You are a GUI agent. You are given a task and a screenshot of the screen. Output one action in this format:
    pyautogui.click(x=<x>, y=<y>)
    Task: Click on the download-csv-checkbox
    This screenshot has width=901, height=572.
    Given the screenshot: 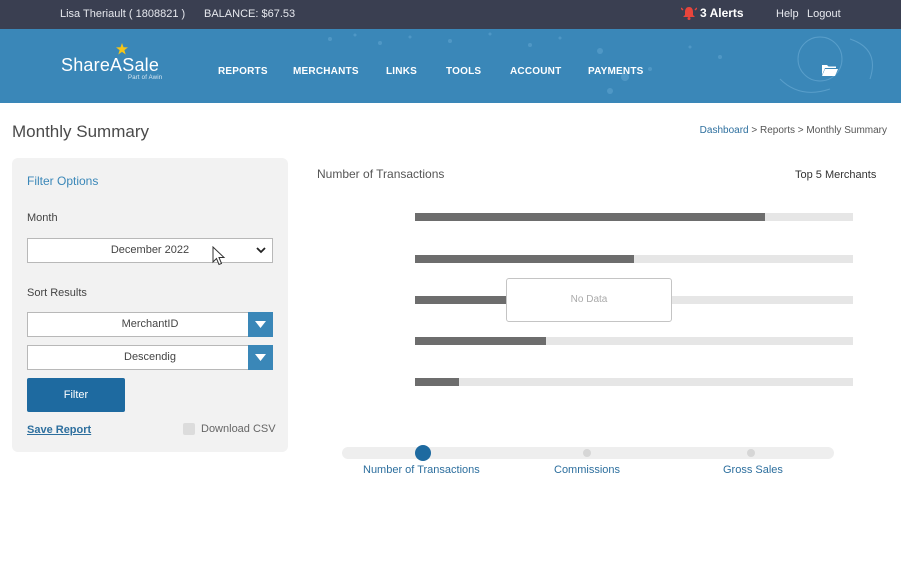 What is the action you would take?
    pyautogui.click(x=189, y=429)
    